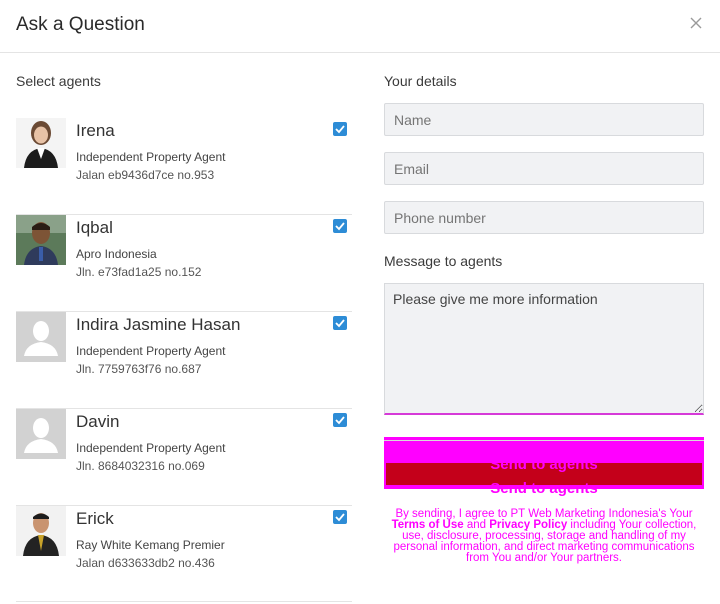  I want to click on list-divider, so click(184, 601).